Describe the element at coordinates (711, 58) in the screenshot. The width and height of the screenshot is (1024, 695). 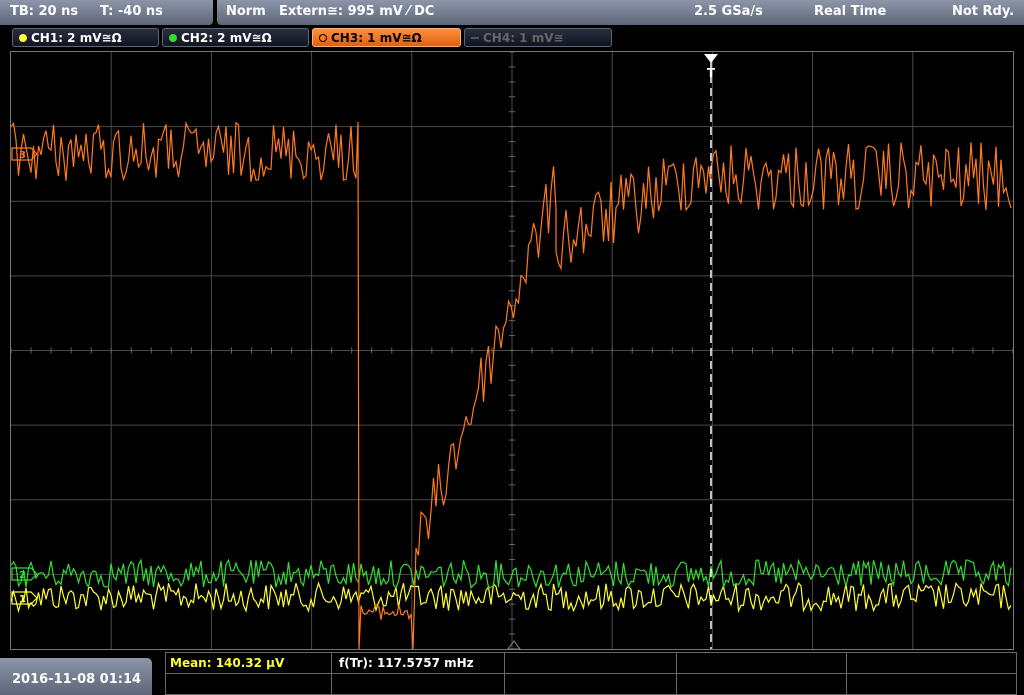
I see `trigger-arrow-icon` at that location.